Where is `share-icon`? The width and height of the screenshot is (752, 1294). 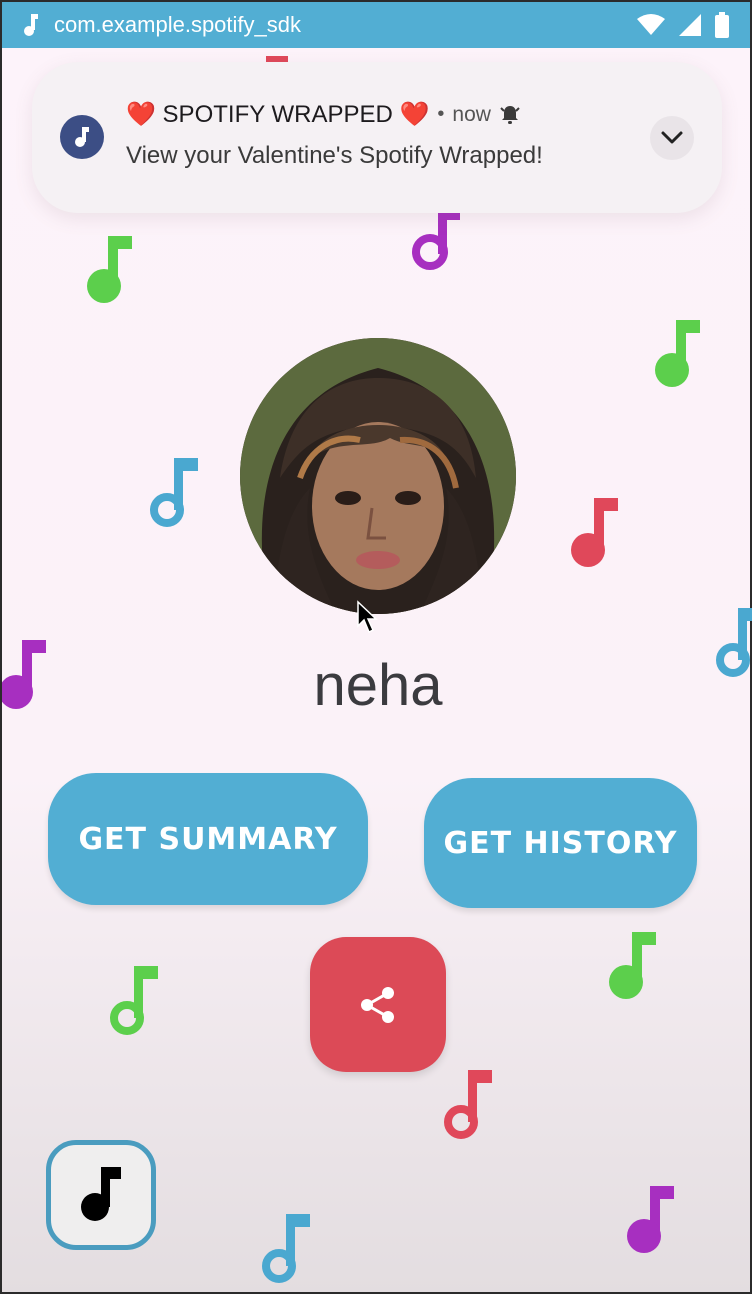
share-icon is located at coordinates (377, 1004).